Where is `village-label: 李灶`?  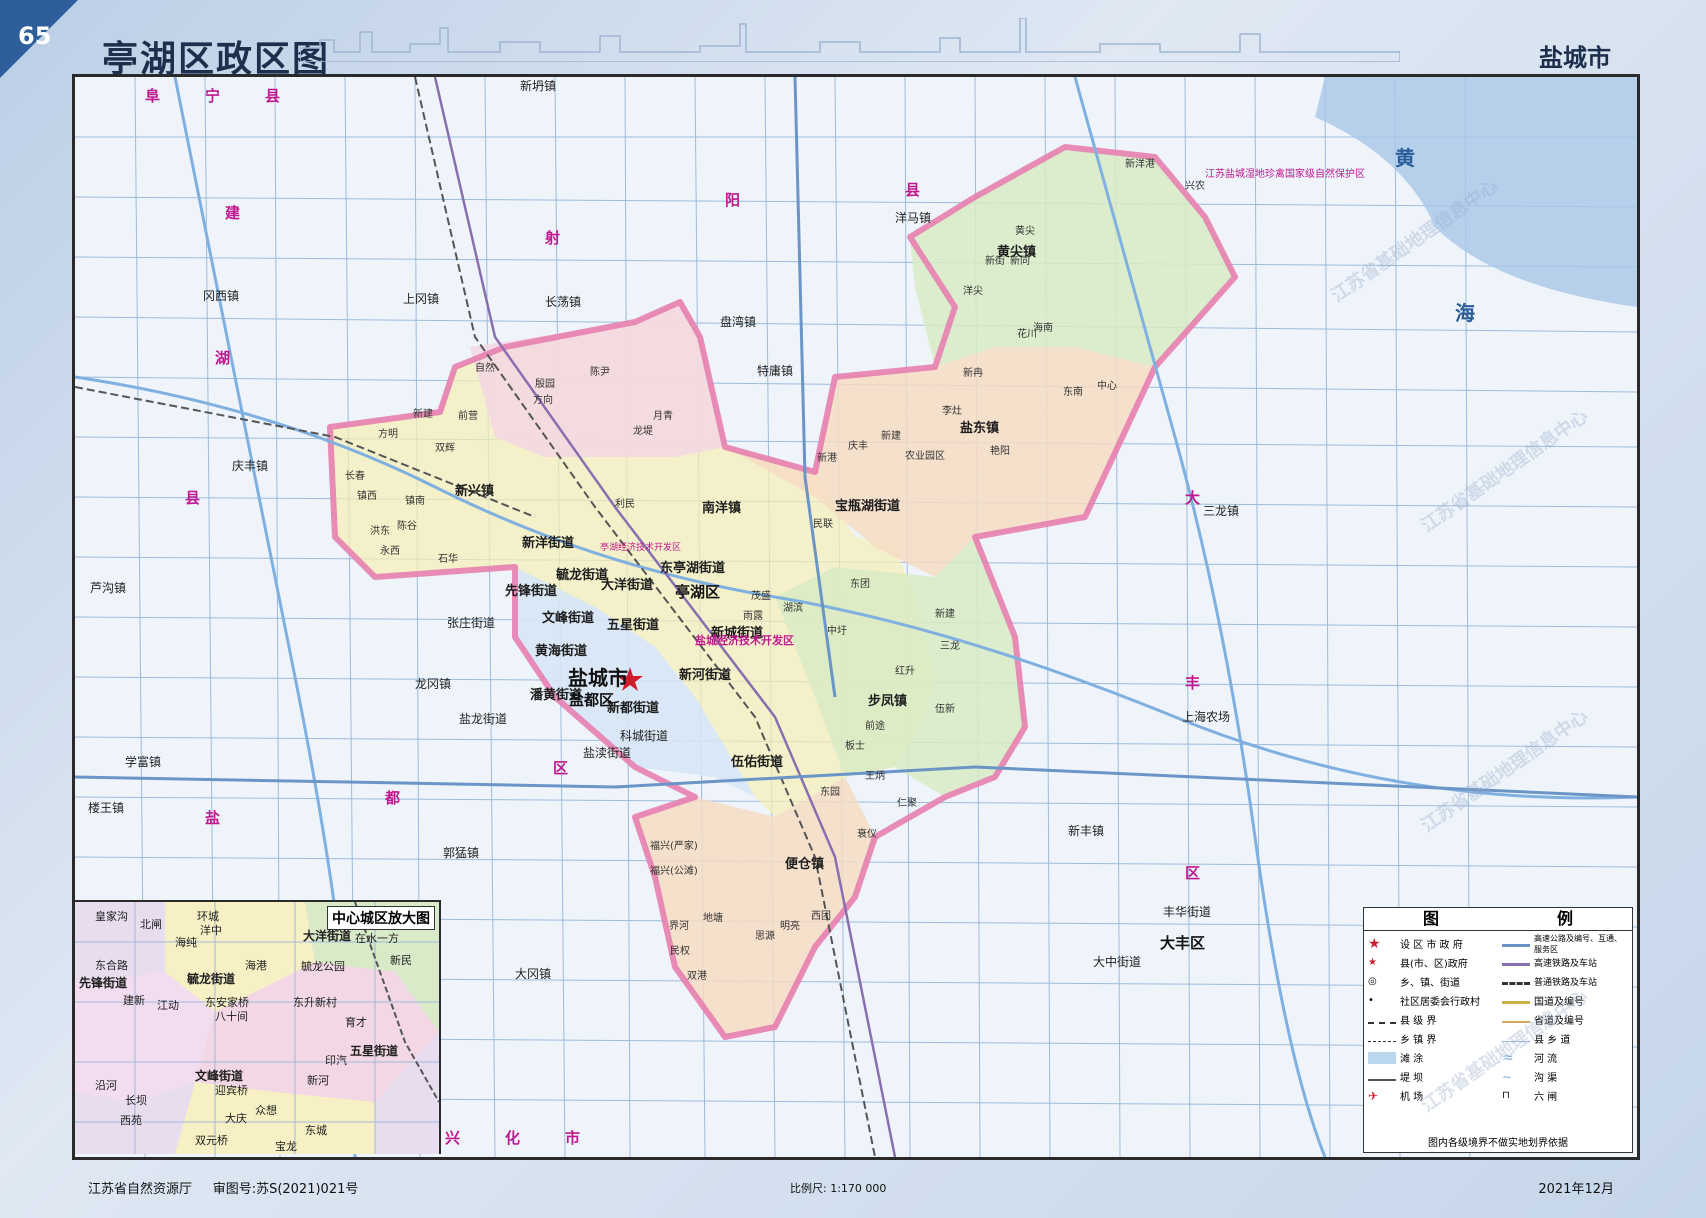 village-label: 李灶 is located at coordinates (952, 411).